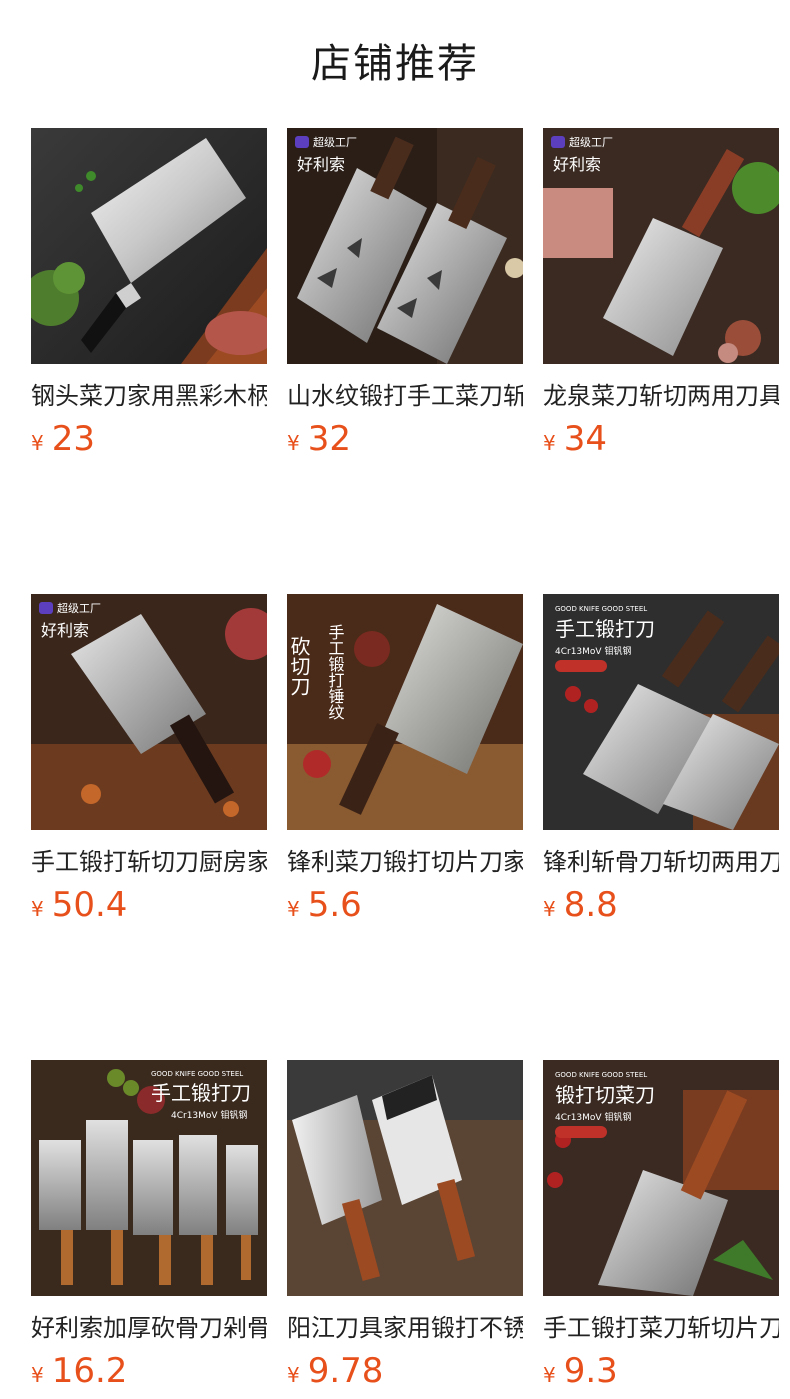  I want to click on product-card: 钢头菜刀家用黑彩木柄 ¥23, so click(149, 294).